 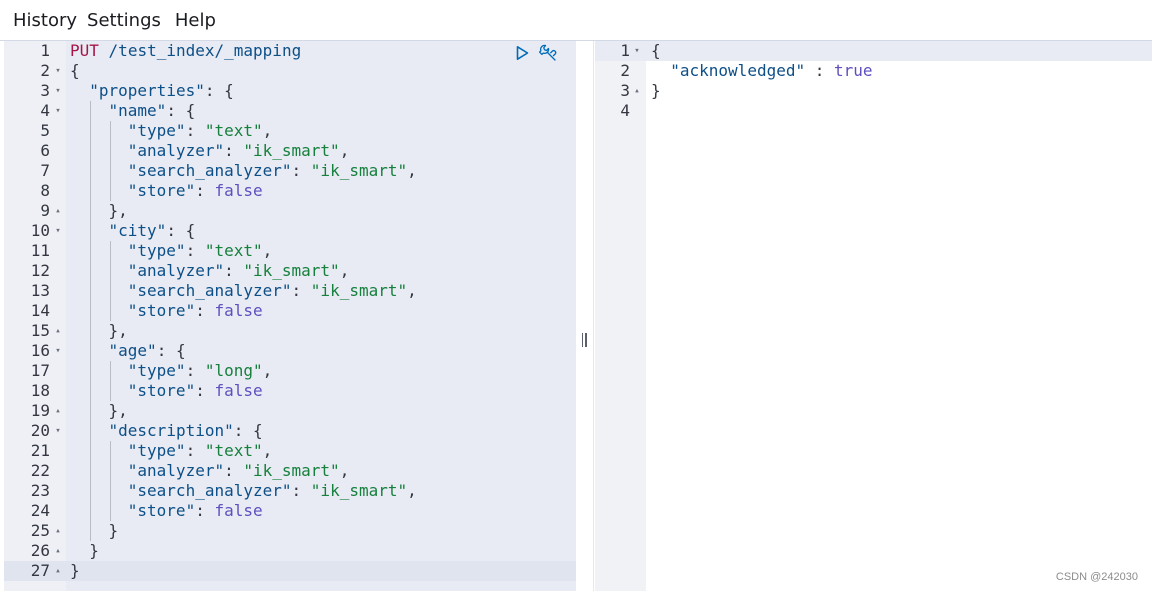 I want to click on code-line: 2 ▾ {, so click(x=290, y=71).